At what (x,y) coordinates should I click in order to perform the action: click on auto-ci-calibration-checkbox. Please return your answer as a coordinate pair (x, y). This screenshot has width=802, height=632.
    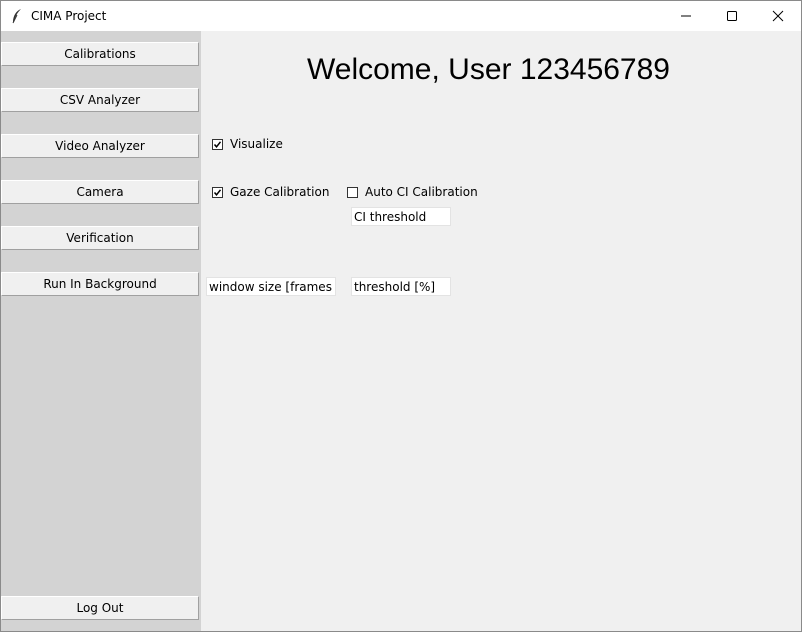
    Looking at the image, I should click on (352, 192).